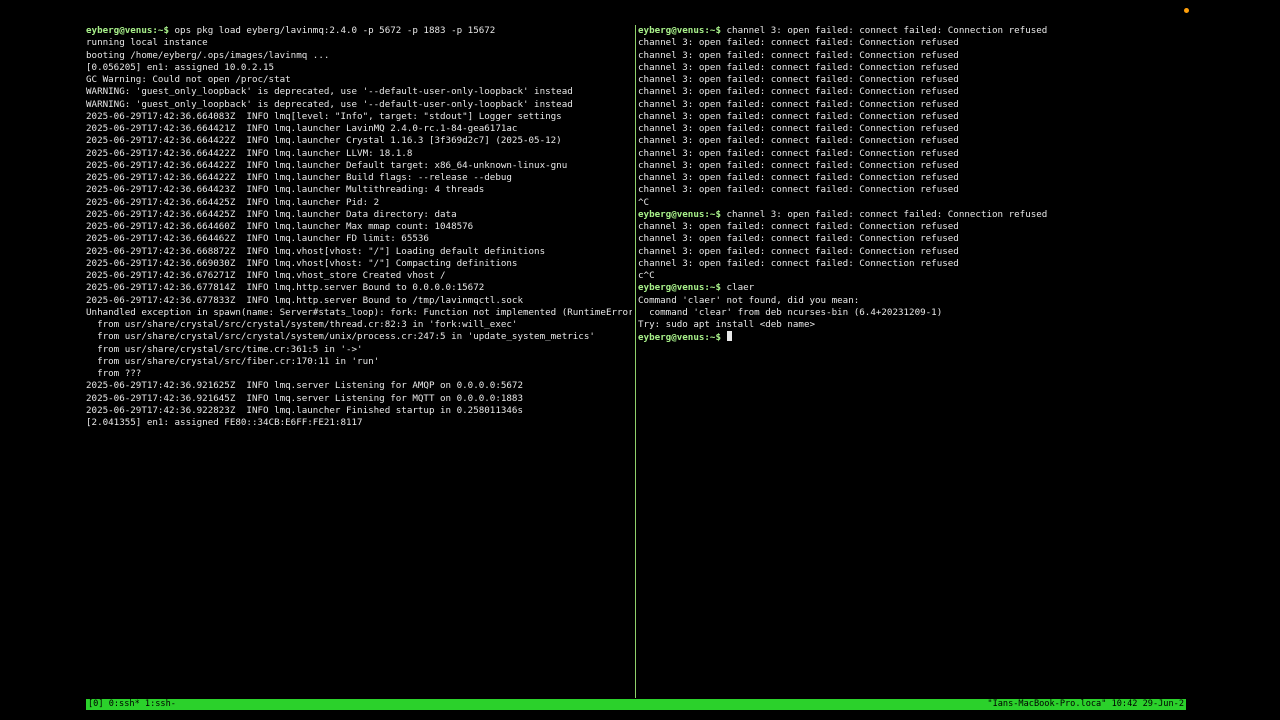 Image resolution: width=1280 pixels, height=720 pixels. I want to click on terminal-line: c^C, so click(912, 276).